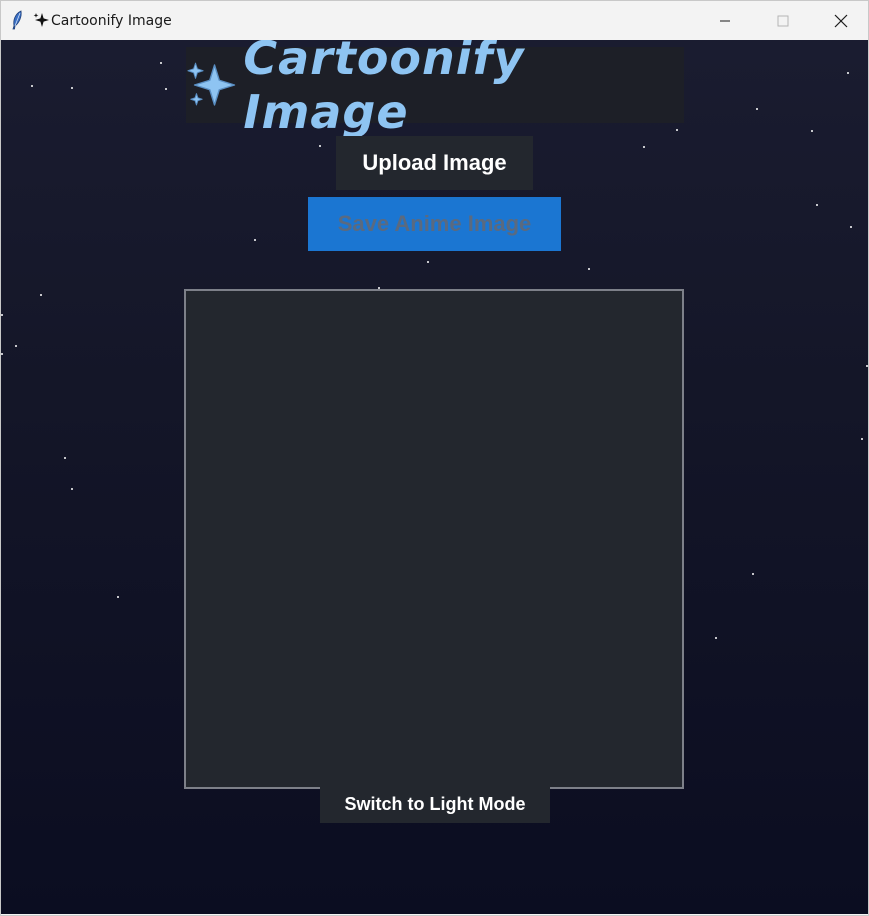  I want to click on theme-toggle-button: Switch to Light Mode, so click(435, 804).